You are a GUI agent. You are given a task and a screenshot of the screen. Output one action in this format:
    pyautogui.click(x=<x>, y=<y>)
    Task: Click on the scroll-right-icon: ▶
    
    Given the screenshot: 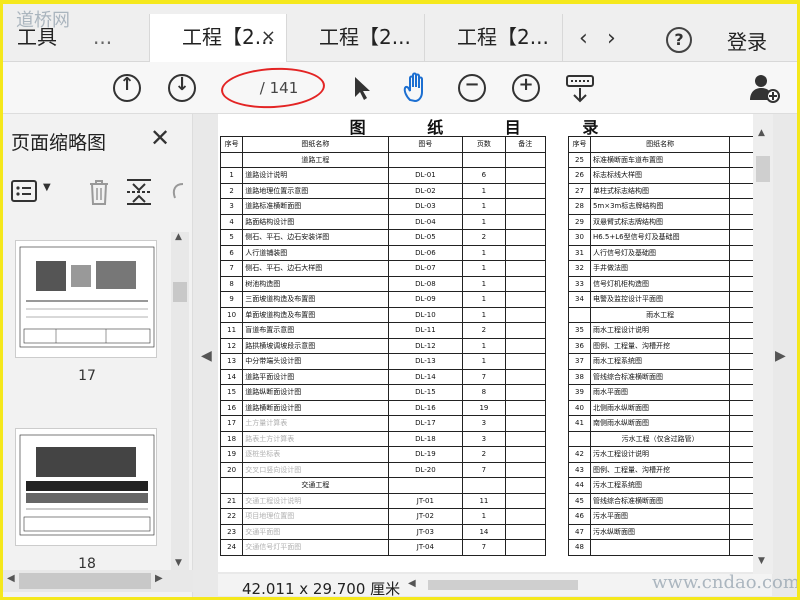 What is the action you would take?
    pyautogui.click(x=159, y=578)
    